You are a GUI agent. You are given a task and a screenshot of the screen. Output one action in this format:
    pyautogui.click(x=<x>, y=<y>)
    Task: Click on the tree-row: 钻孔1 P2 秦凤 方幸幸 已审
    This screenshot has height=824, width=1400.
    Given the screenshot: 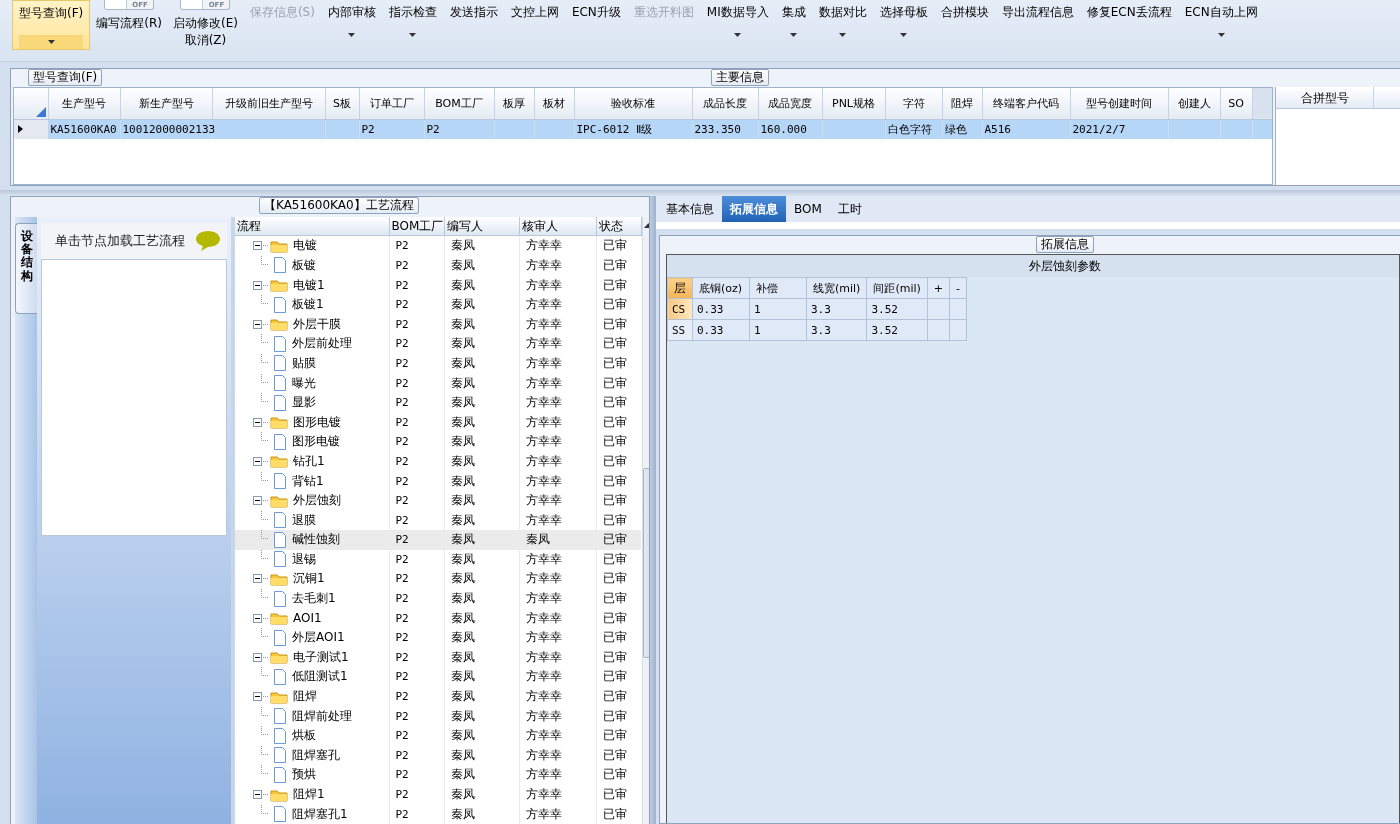 What is the action you would take?
    pyautogui.click(x=438, y=461)
    